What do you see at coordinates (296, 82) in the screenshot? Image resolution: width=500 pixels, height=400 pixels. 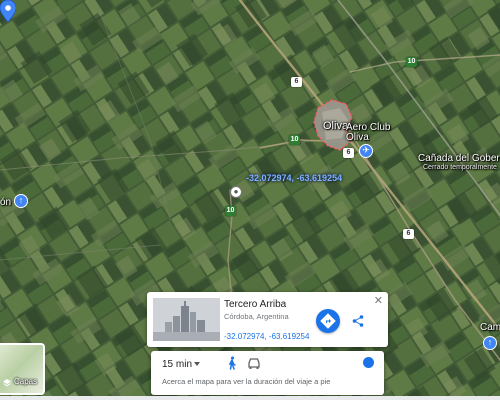 I see `route-shield-6-top: 6` at bounding box center [296, 82].